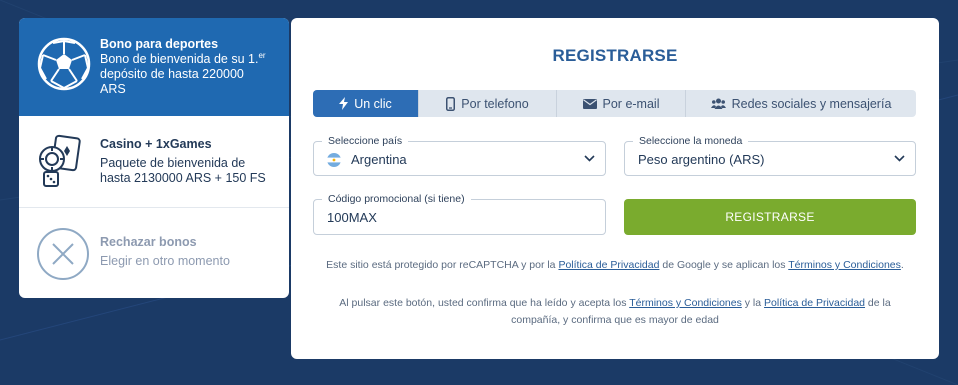  What do you see at coordinates (379, 159) in the screenshot?
I see `country-select-value: Argentina` at bounding box center [379, 159].